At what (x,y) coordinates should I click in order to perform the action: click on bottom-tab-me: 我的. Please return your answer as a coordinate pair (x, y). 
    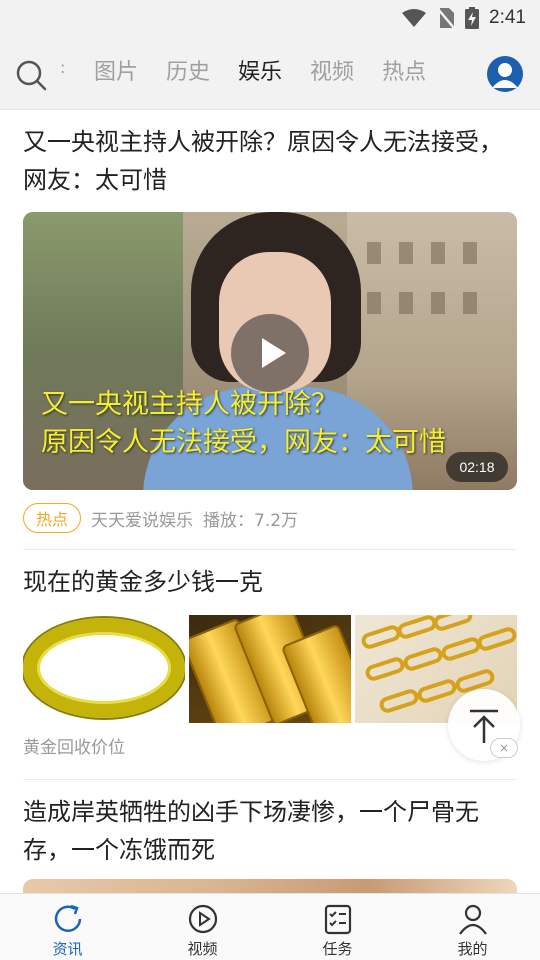
    Looking at the image, I should click on (472, 927).